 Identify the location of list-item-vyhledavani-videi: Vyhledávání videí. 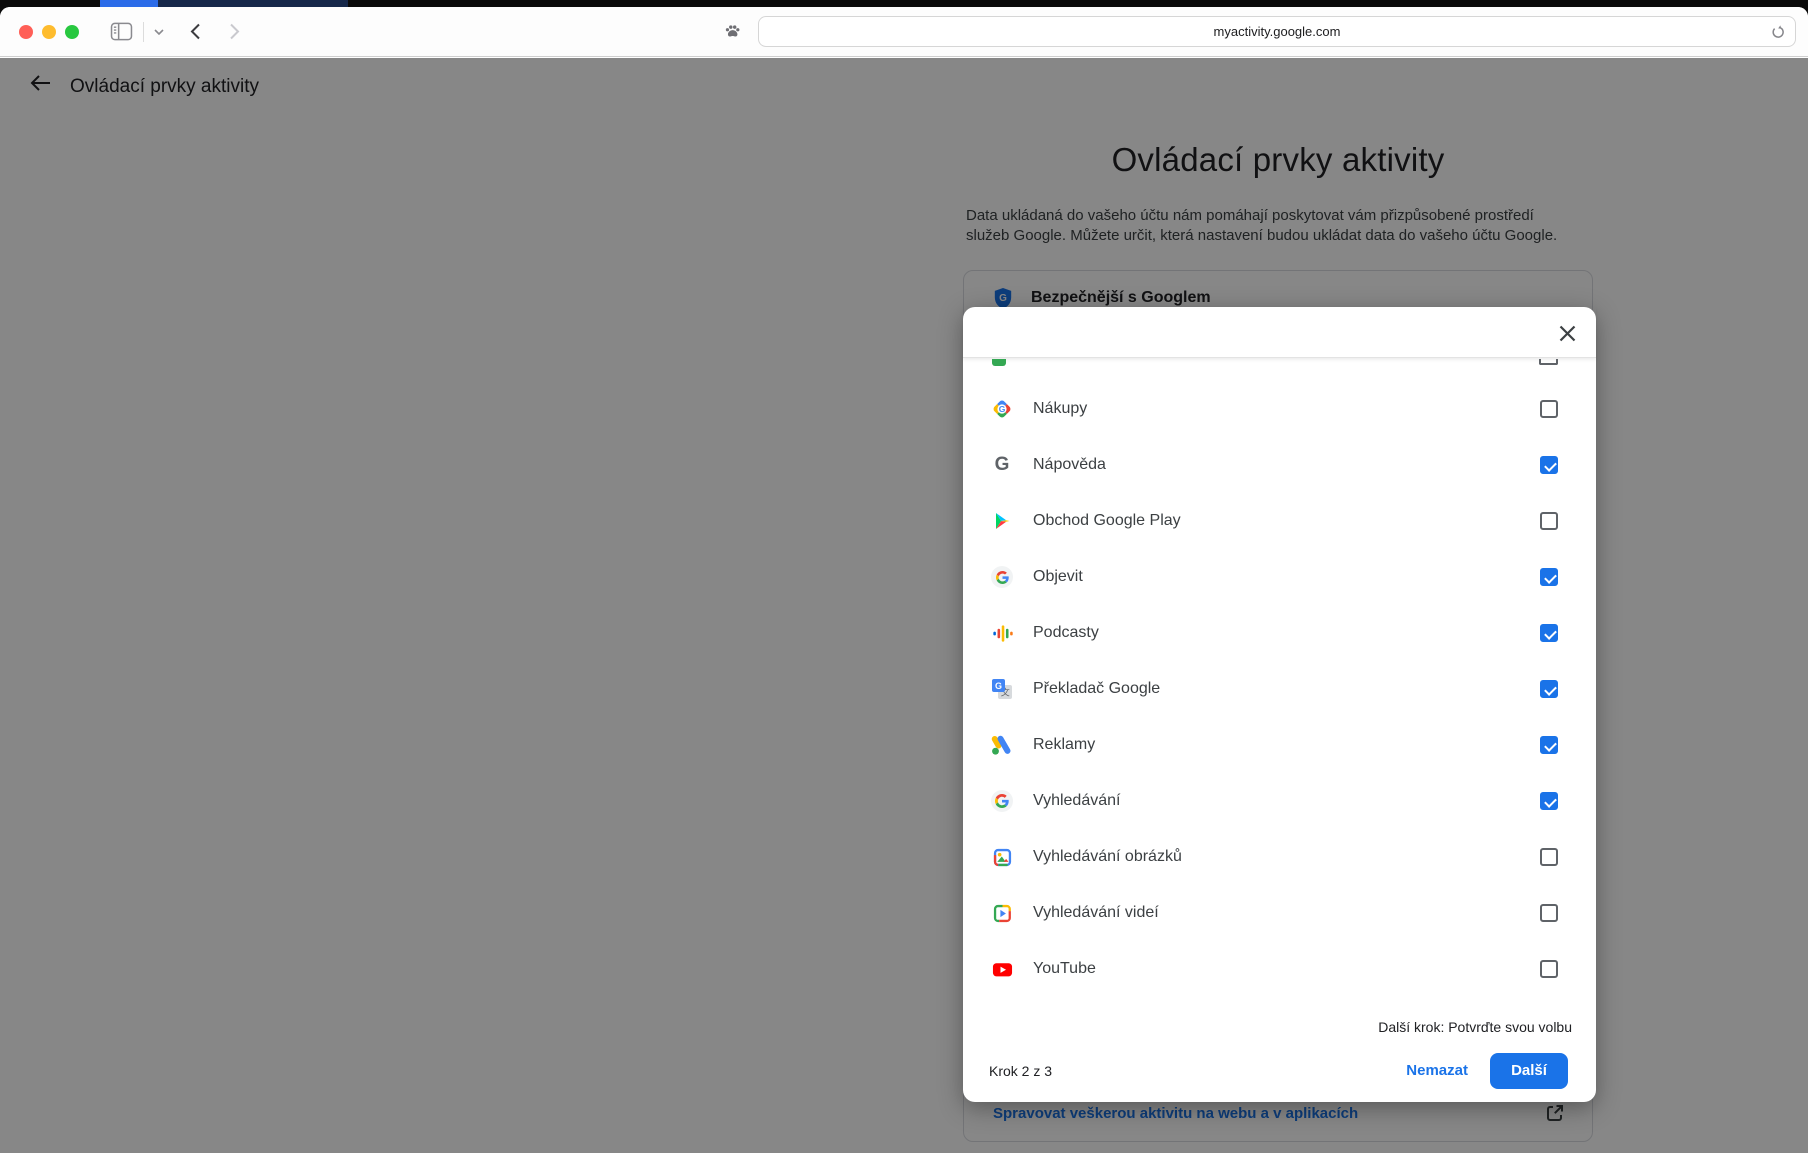
(1279, 913).